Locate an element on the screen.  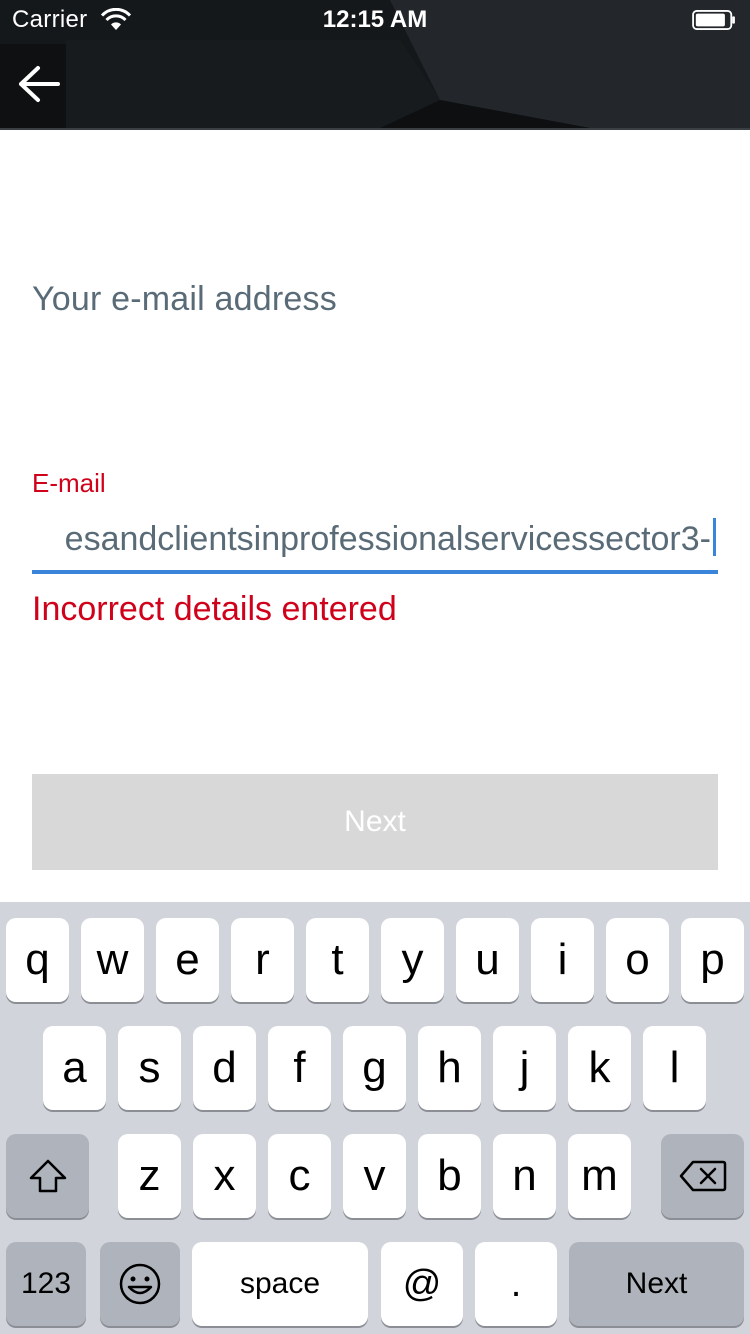
next-button: Next is located at coordinates (375, 822).